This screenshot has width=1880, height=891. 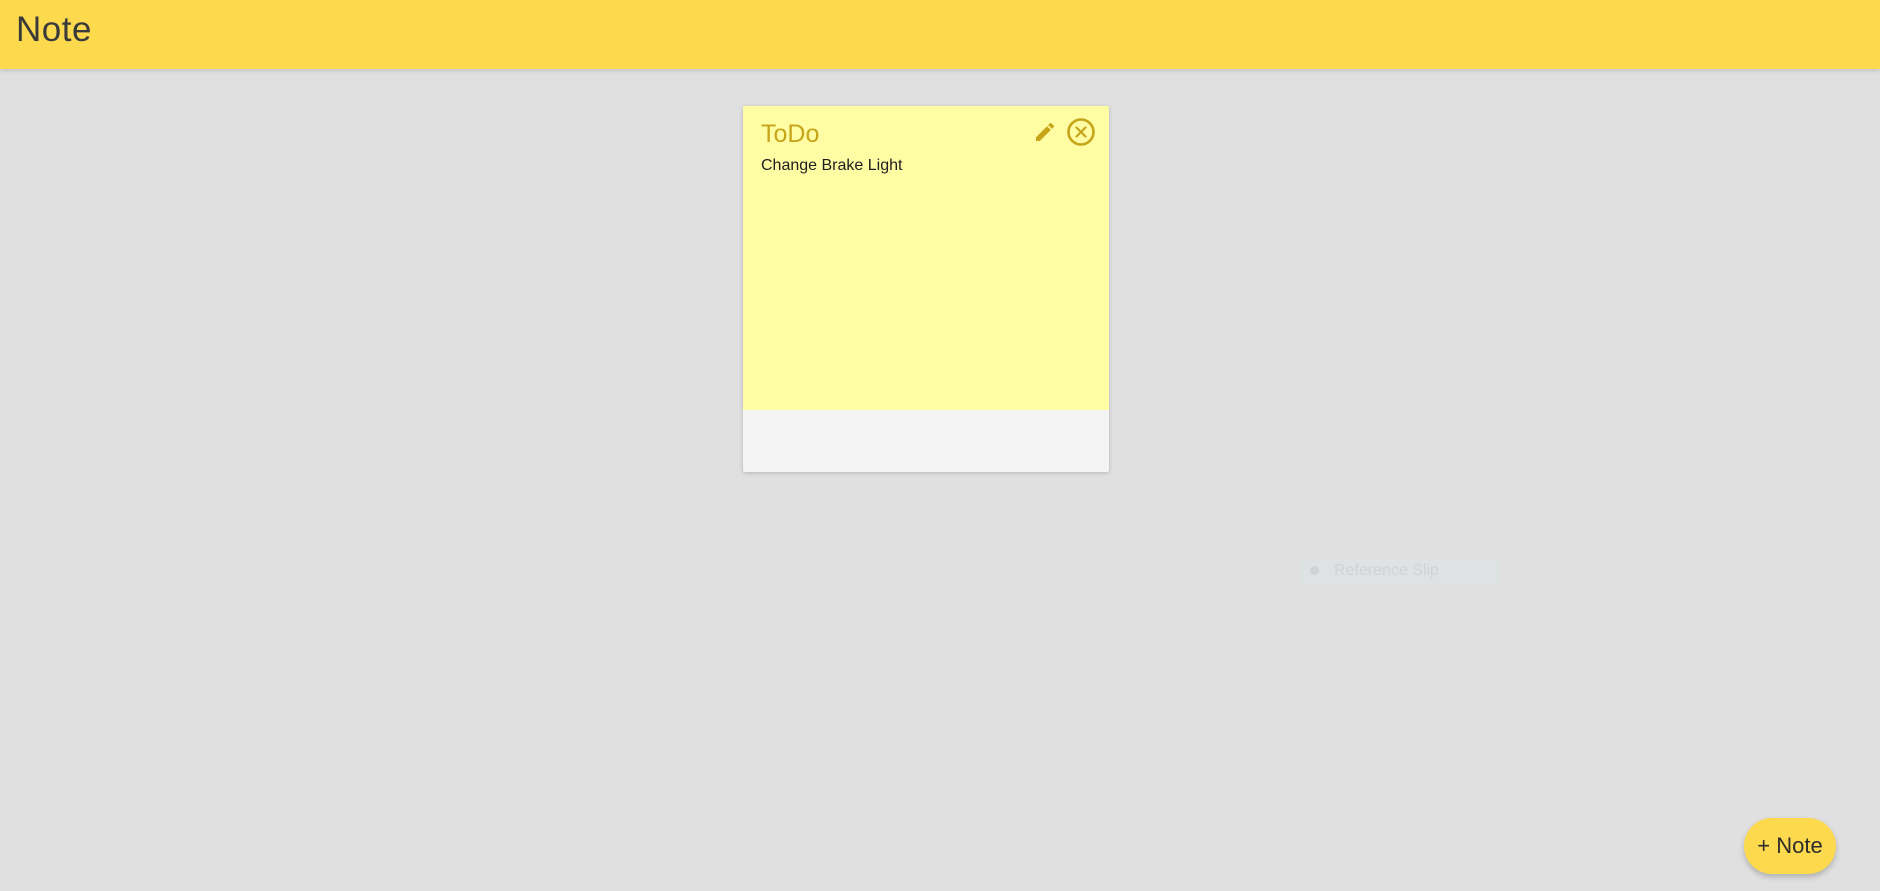 I want to click on add-note-button: + Note, so click(x=1790, y=846).